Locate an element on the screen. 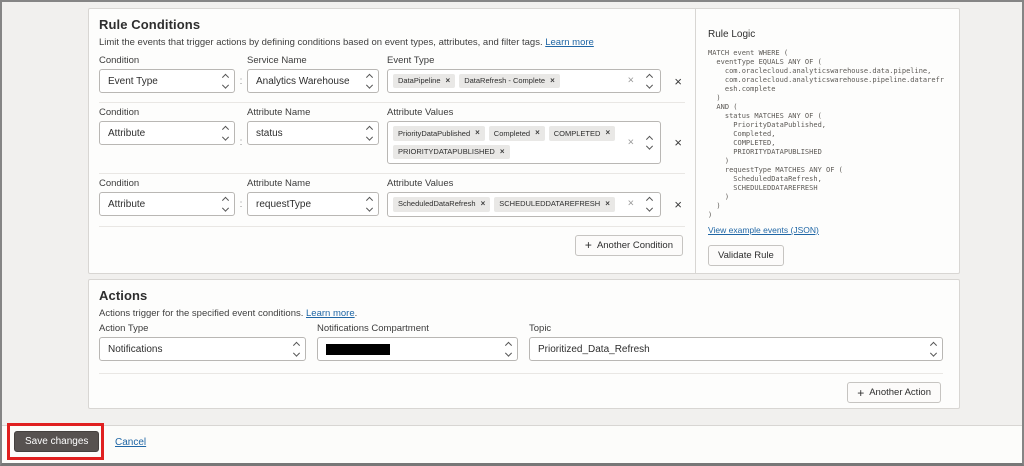  action-type-label: Action Type is located at coordinates (124, 328).